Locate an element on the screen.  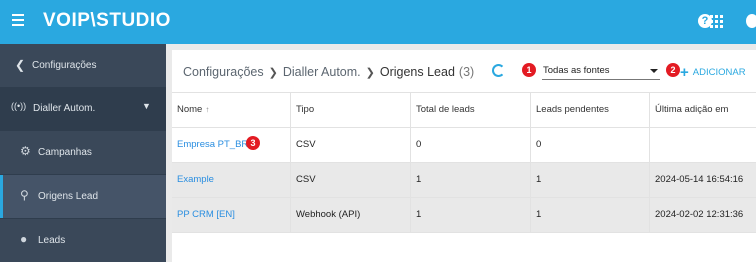
sidebar-item-label: Leads is located at coordinates (52, 240).